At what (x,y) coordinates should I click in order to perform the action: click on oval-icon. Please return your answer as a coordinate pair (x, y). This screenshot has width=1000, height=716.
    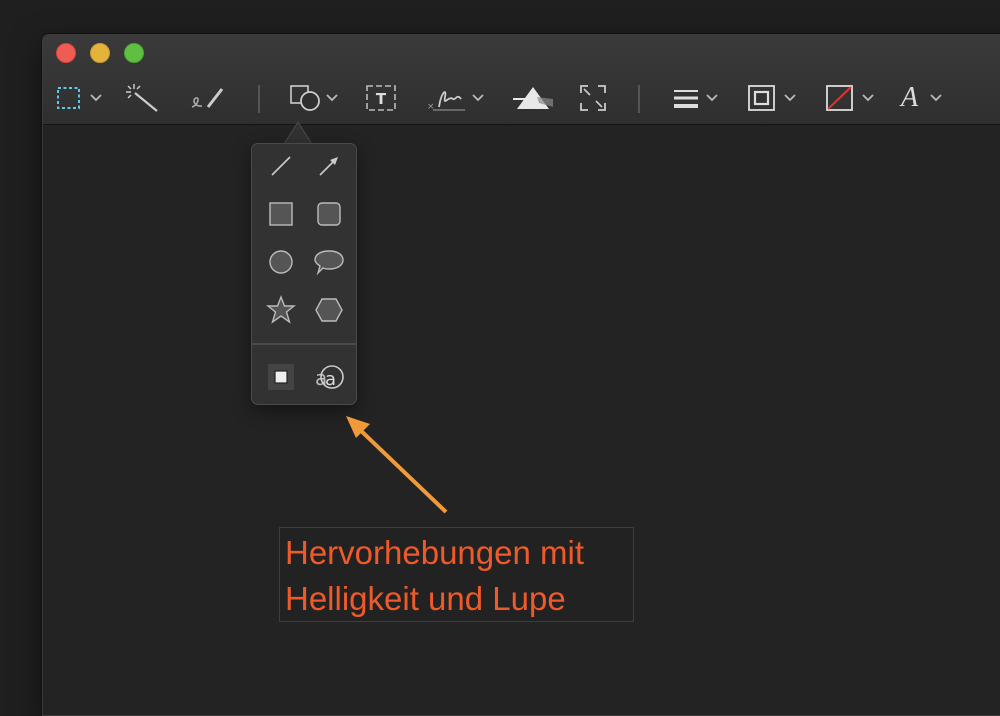
    Looking at the image, I should click on (281, 262).